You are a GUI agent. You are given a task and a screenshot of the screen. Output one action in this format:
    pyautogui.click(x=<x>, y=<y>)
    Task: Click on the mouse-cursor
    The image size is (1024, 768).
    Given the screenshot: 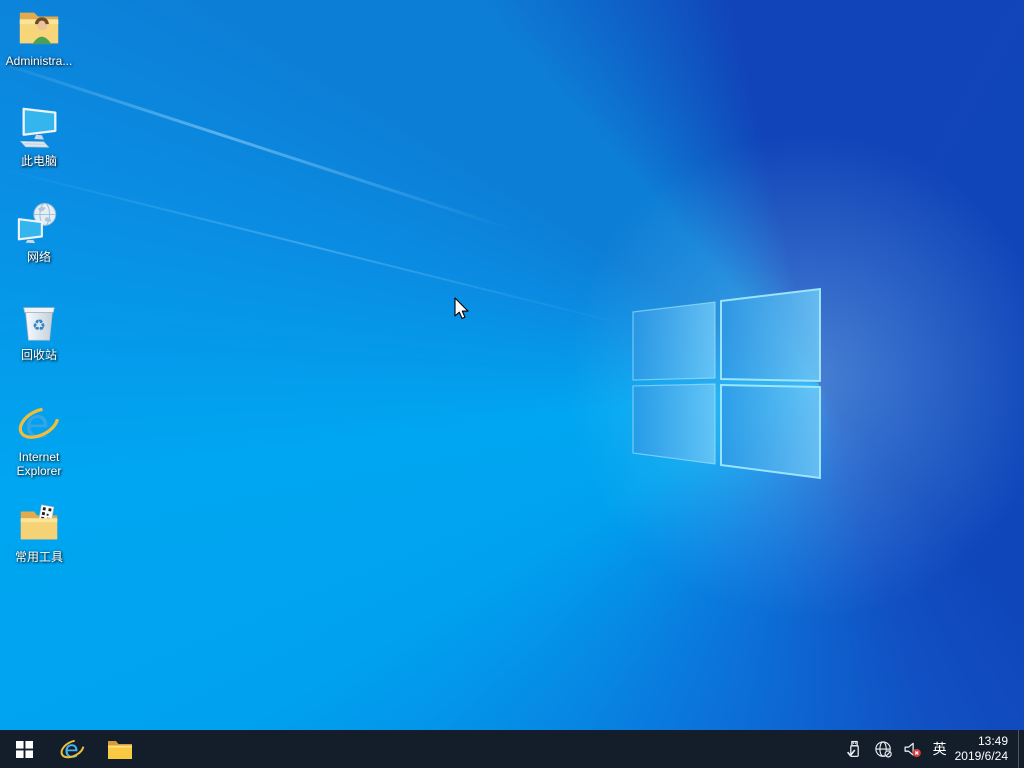 What is the action you would take?
    pyautogui.click(x=461, y=308)
    